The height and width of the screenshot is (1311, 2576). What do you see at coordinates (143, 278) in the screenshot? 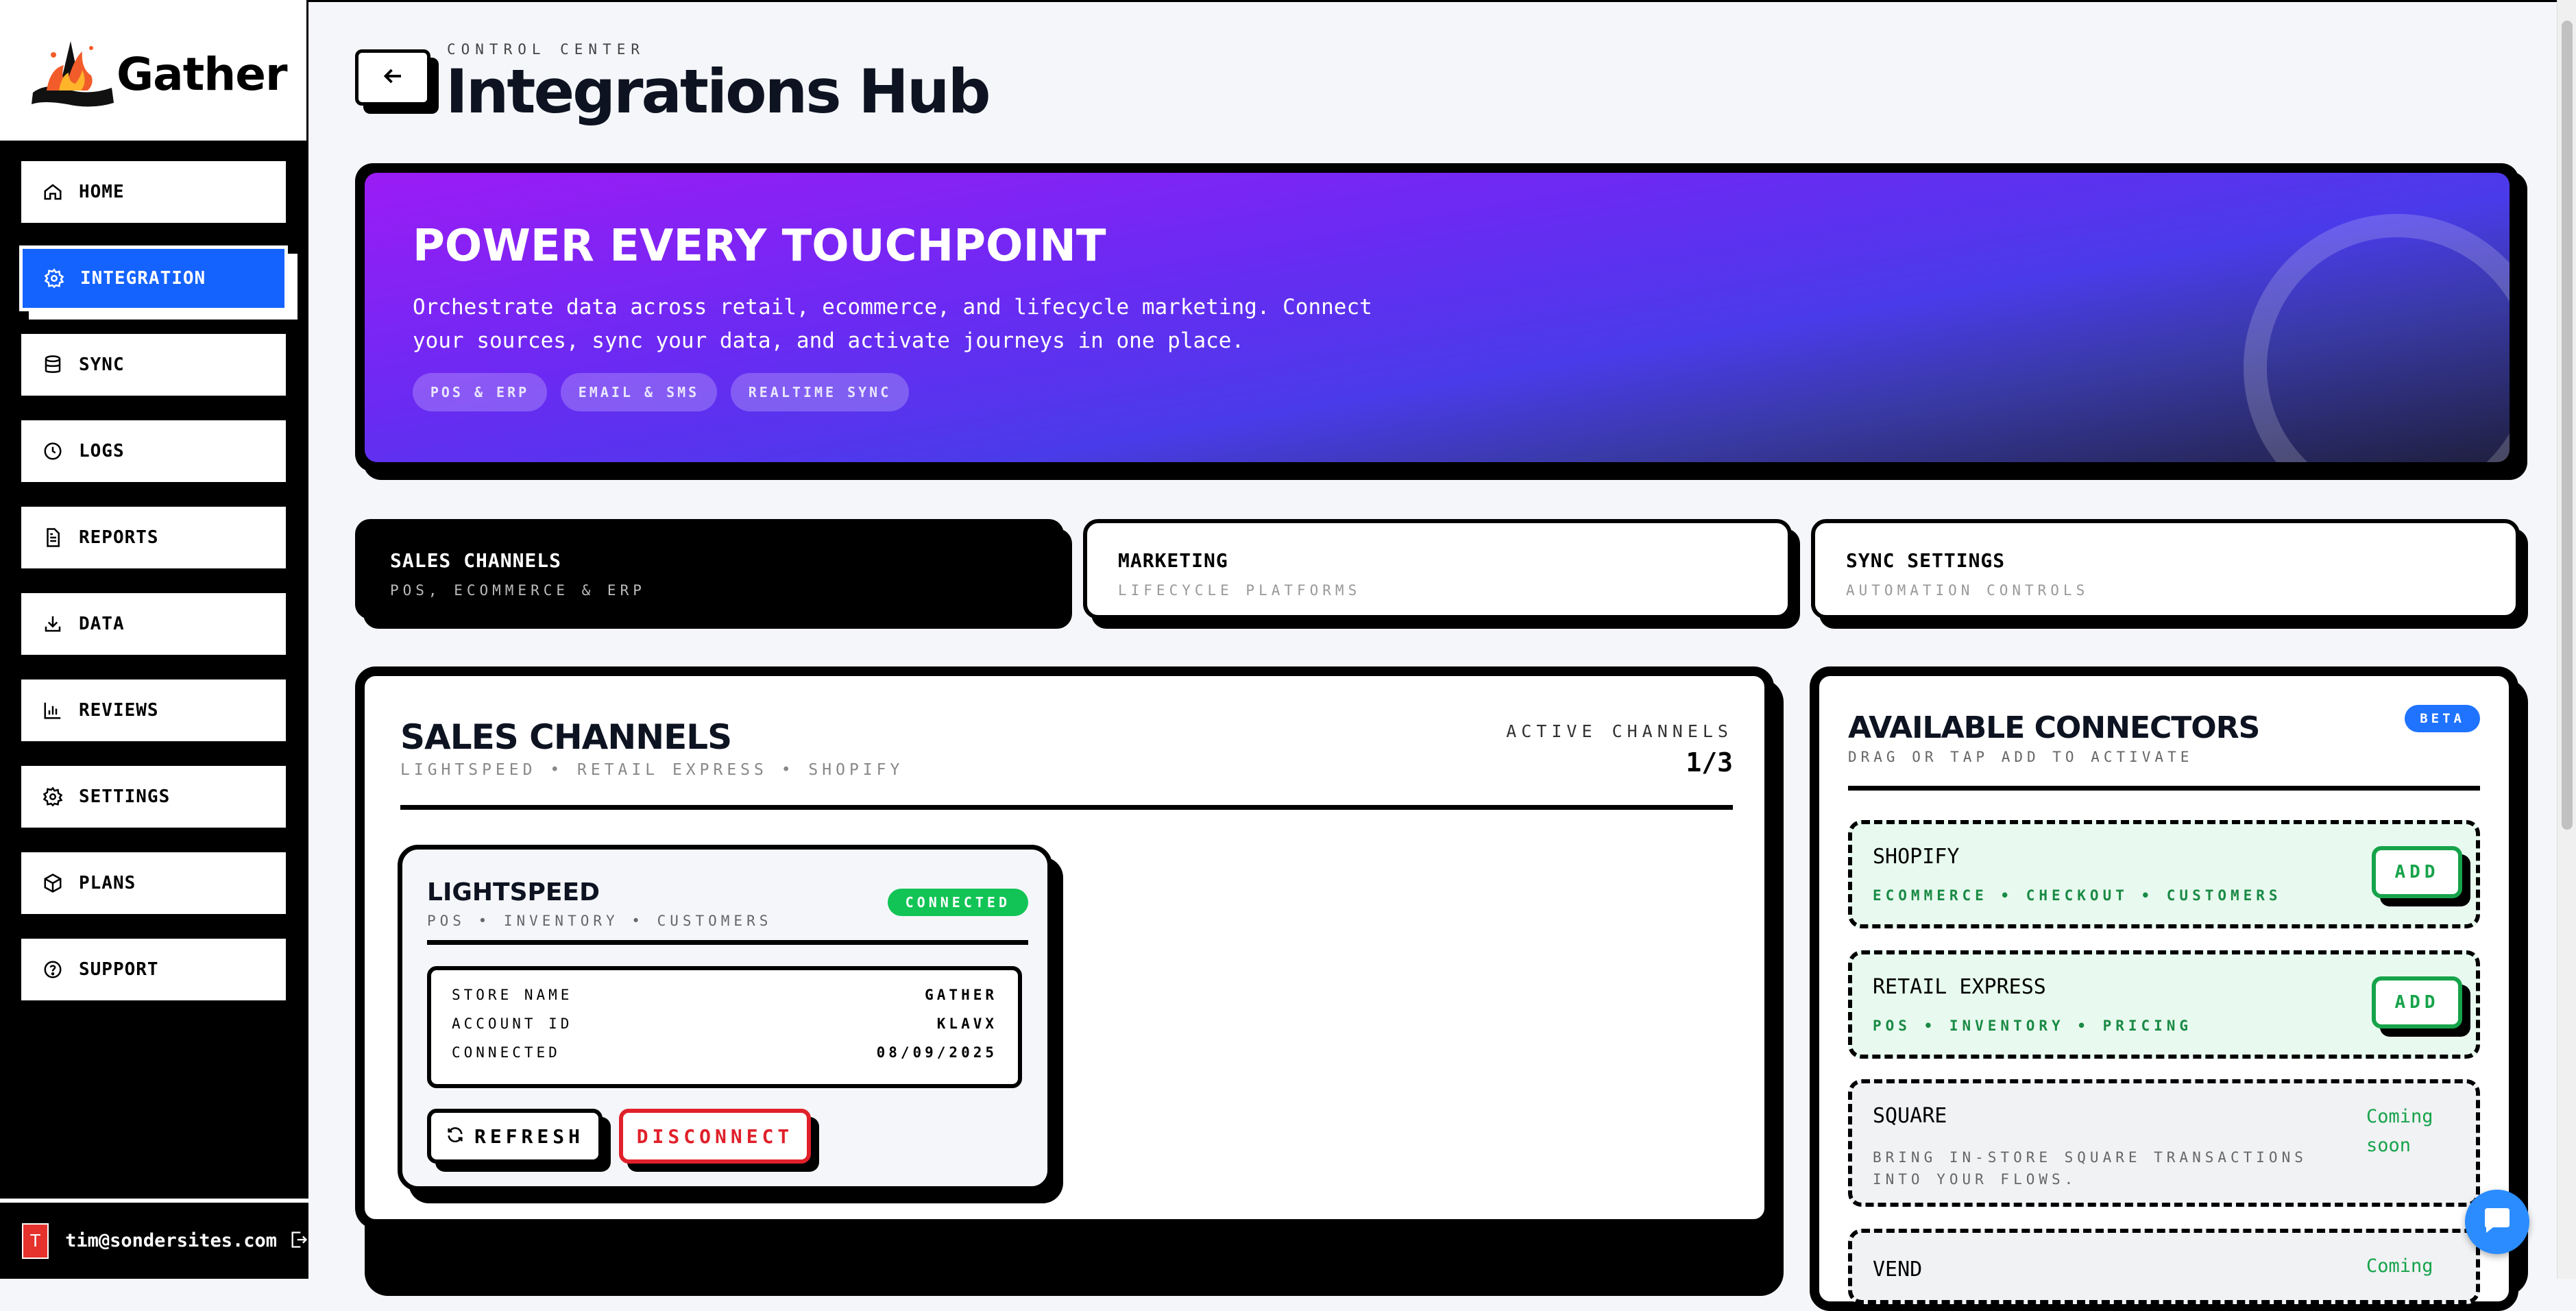
I see `sidebar-item-label: INTEGRATION` at bounding box center [143, 278].